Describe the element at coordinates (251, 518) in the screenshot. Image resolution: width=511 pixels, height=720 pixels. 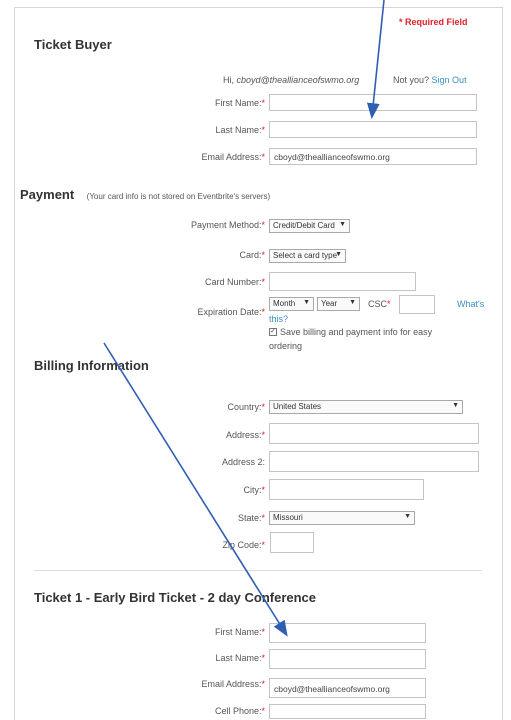
I see `state-label: State:*` at that location.